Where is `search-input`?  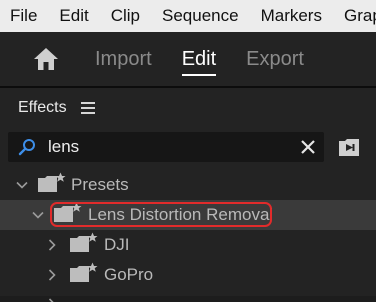 search-input is located at coordinates (168, 147).